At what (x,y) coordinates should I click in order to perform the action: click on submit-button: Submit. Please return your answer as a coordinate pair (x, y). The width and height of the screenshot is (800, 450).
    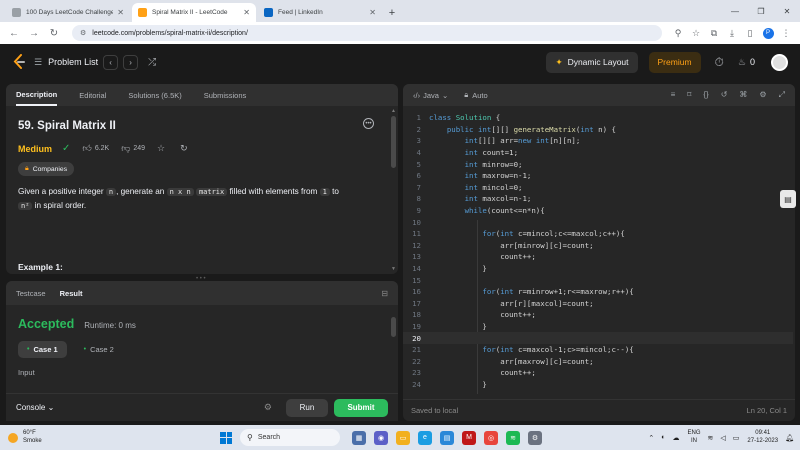
    Looking at the image, I should click on (361, 407).